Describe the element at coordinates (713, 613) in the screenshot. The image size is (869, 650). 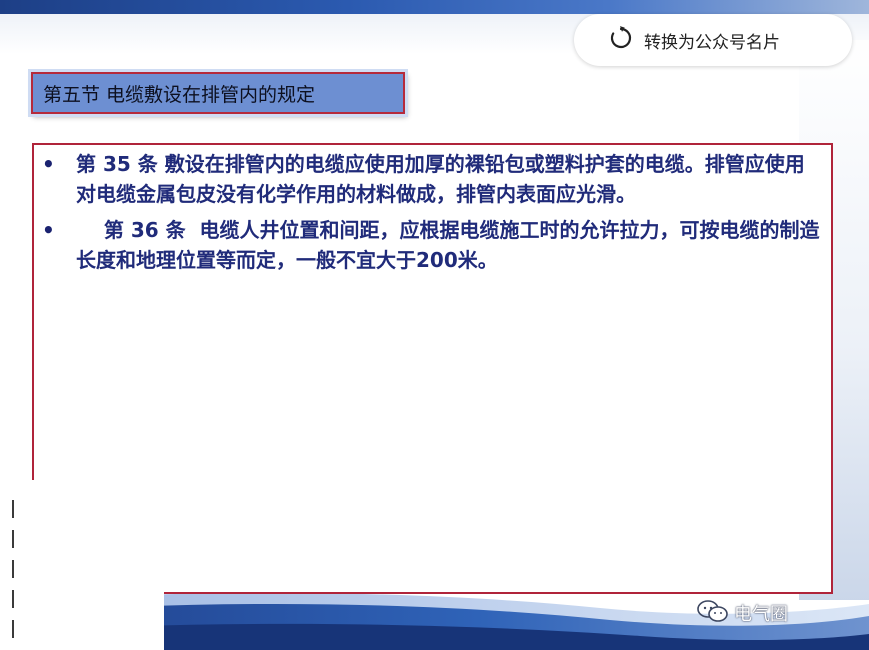
I see `wechat-icon` at that location.